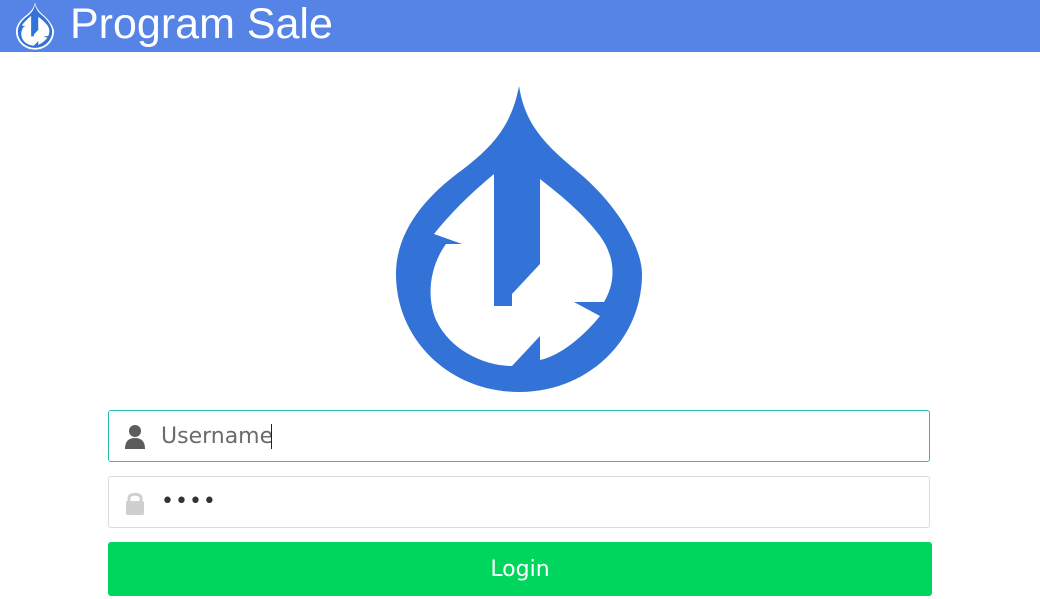 This screenshot has width=1040, height=599. Describe the element at coordinates (135, 437) in the screenshot. I see `user-icon` at that location.